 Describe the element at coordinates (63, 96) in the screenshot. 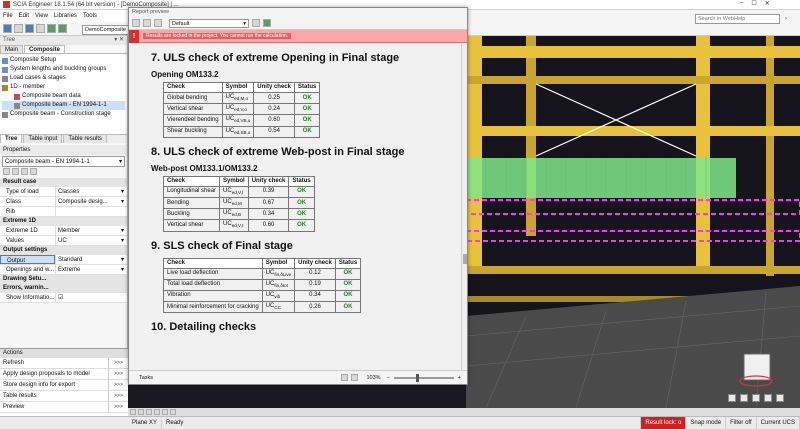

I see `tree-item-beam-data: Composite beam data` at that location.